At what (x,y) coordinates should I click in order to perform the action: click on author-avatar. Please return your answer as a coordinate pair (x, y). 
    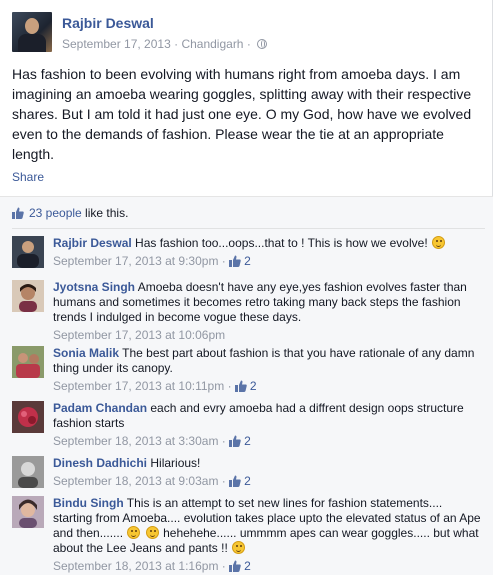
    Looking at the image, I should click on (32, 32).